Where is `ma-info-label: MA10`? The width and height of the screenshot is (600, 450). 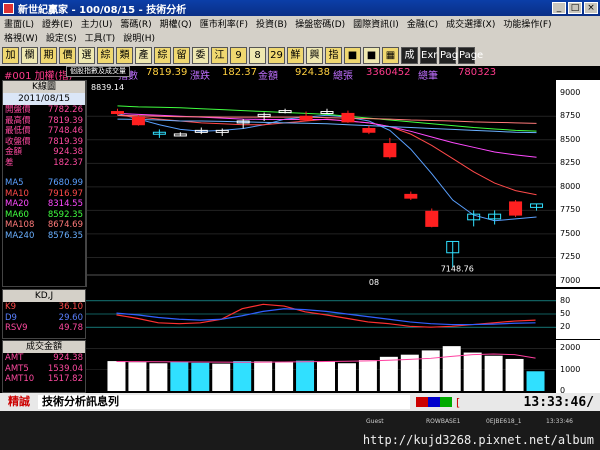
ma-info-label: MA10 is located at coordinates (17, 193).